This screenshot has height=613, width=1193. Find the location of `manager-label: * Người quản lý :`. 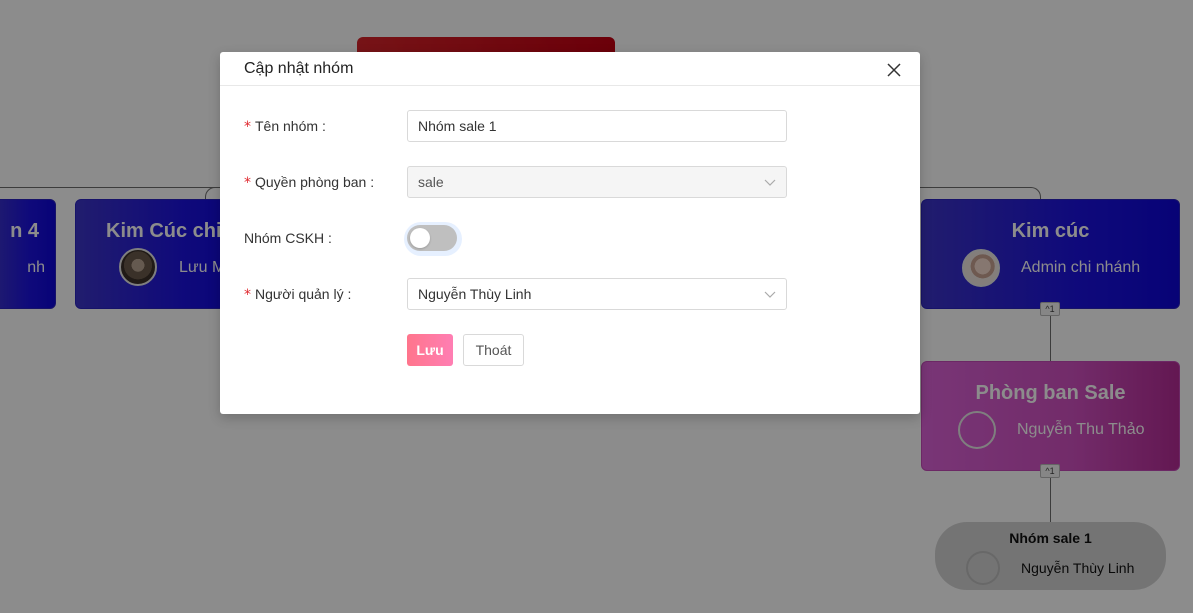

manager-label: * Người quản lý : is located at coordinates (297, 294).